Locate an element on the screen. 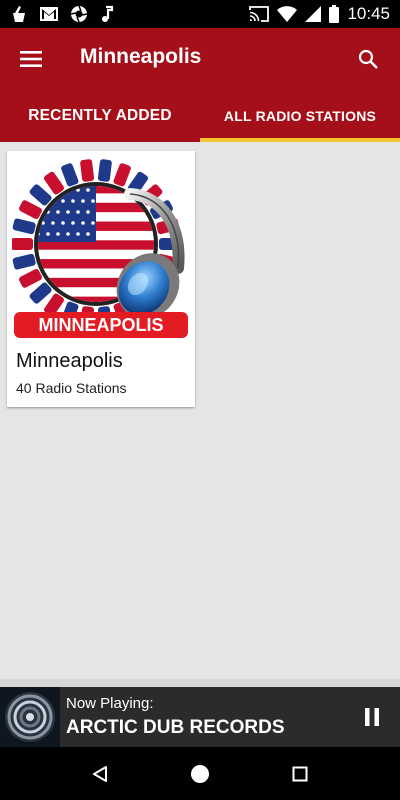 Image resolution: width=400 pixels, height=800 pixels. tab-bar: RECENTLY ADDED ALL RADIO STATIONS is located at coordinates (200, 116).